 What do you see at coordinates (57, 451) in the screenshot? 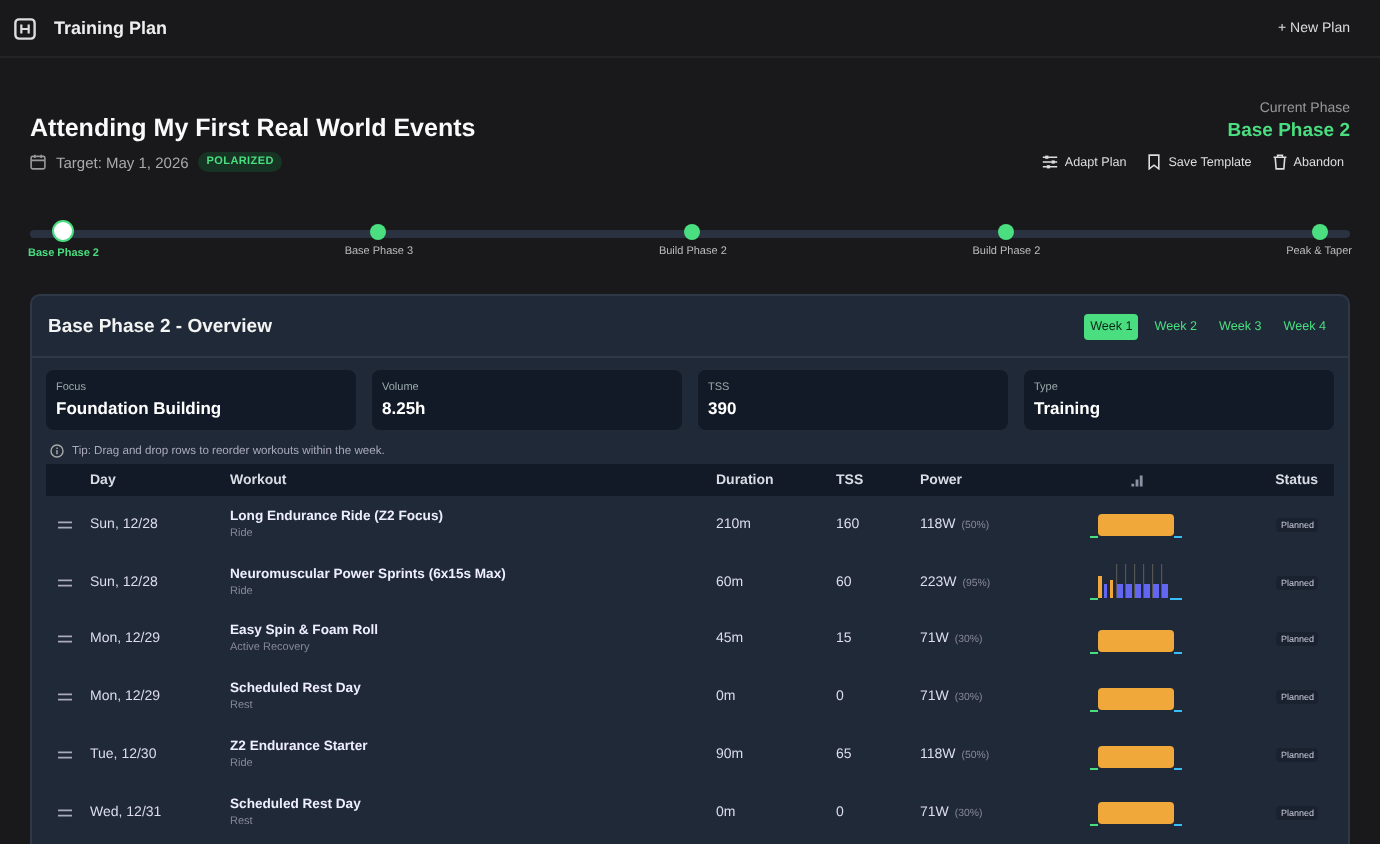
I see `info-icon` at bounding box center [57, 451].